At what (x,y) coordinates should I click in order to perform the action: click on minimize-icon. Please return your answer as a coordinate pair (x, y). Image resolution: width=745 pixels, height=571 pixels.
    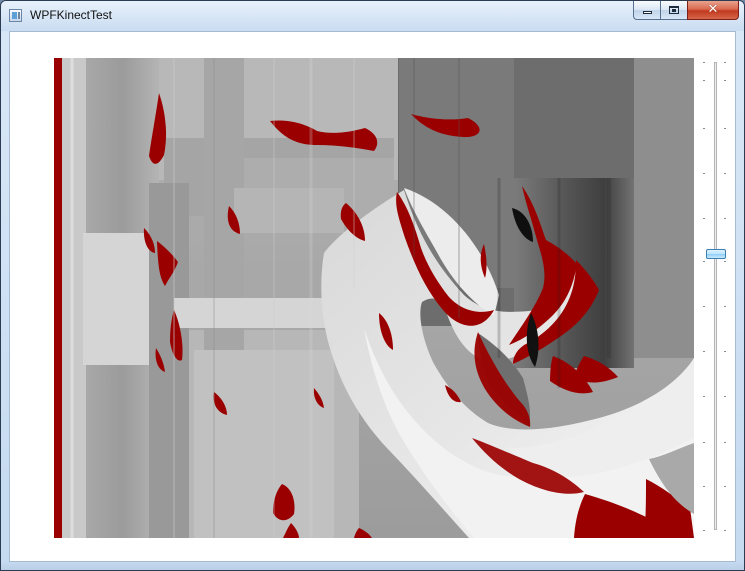
    Looking at the image, I should click on (647, 12).